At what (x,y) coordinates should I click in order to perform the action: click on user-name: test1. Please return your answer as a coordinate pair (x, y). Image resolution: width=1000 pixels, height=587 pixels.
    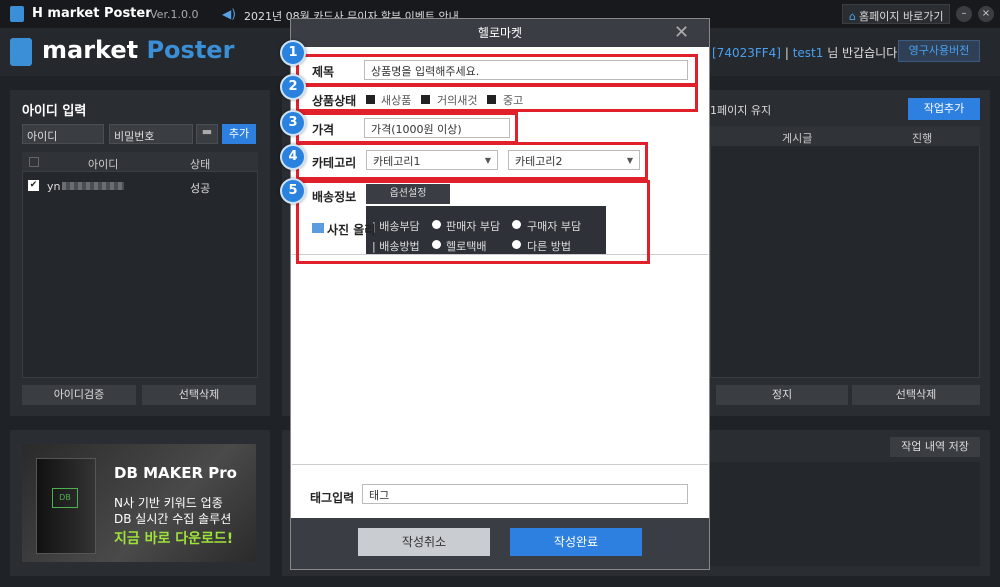
    Looking at the image, I should click on (808, 53).